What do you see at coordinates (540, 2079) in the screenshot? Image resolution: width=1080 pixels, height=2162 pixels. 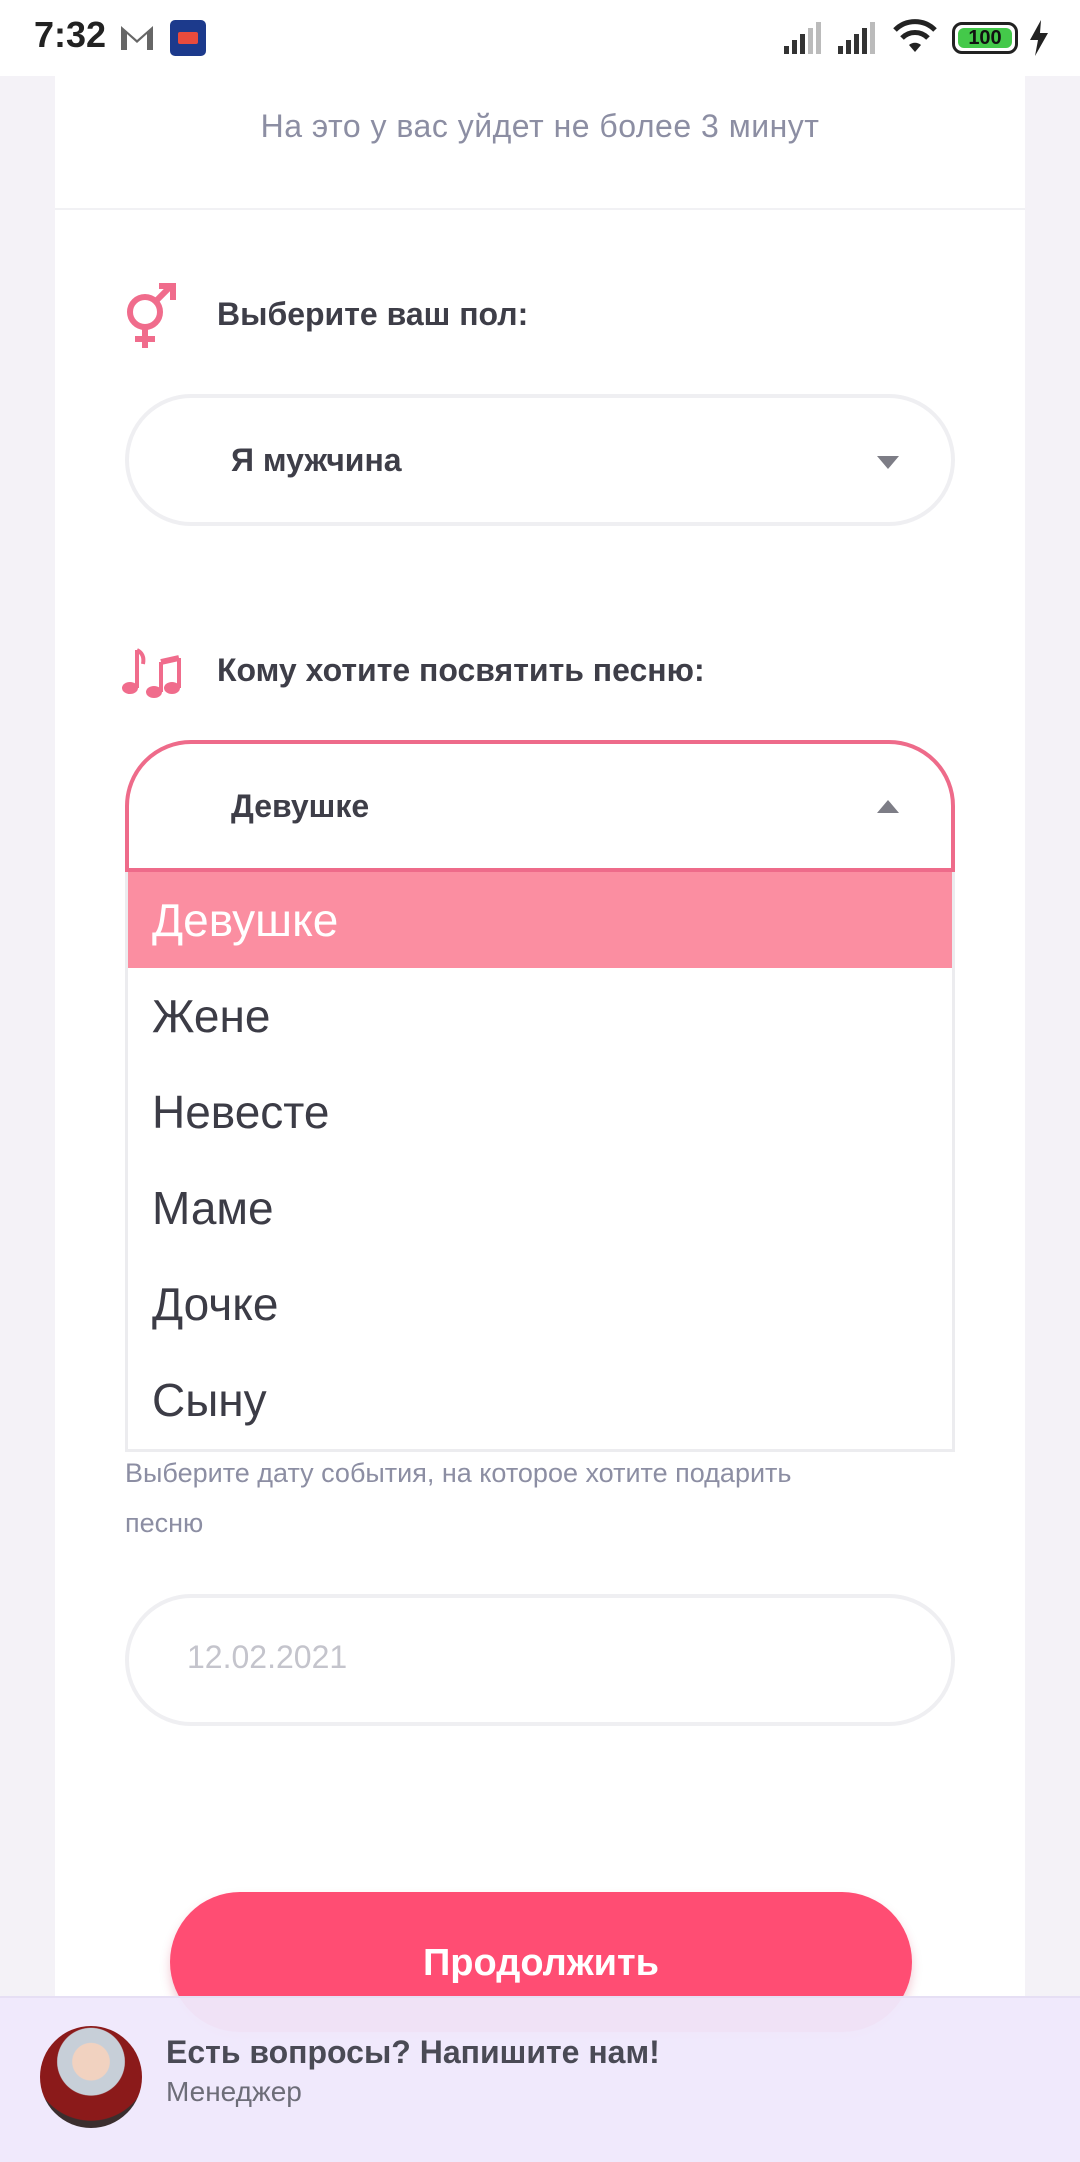 I see `chat-widget: Есть вопросы? Напишите нам! Менеджер` at bounding box center [540, 2079].